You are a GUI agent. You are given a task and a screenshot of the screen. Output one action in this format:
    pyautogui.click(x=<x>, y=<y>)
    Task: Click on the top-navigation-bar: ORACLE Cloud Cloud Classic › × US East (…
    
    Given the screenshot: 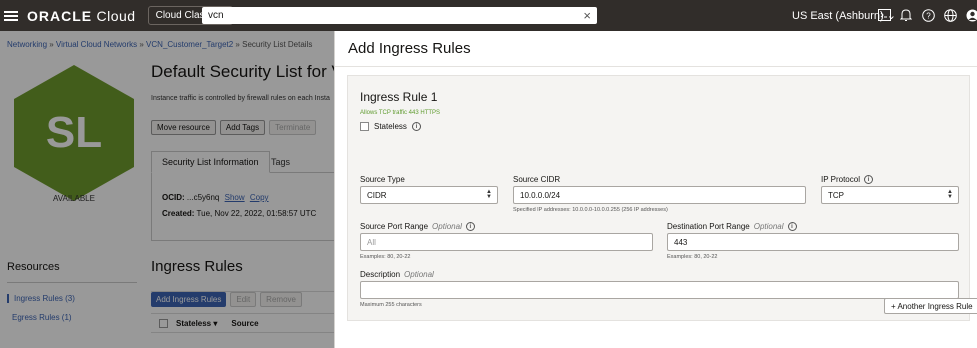 What is the action you would take?
    pyautogui.click(x=488, y=15)
    